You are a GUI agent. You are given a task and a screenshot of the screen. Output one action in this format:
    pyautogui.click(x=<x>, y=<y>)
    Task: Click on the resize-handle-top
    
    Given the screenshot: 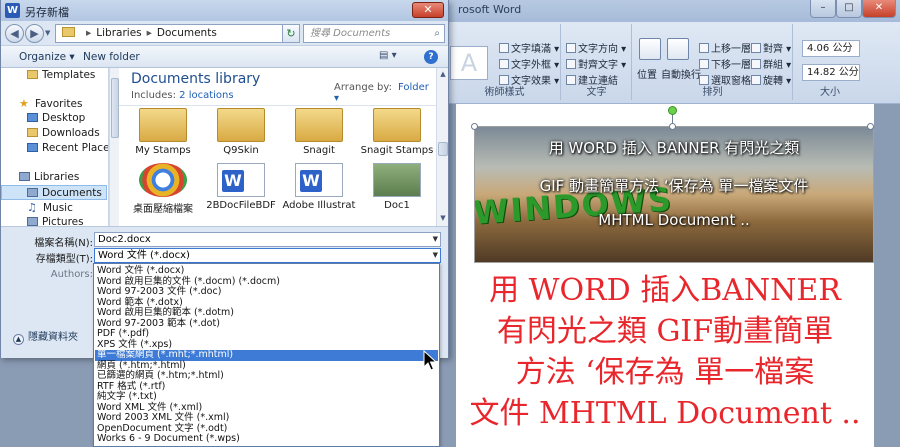 What is the action you would take?
    pyautogui.click(x=672, y=126)
    